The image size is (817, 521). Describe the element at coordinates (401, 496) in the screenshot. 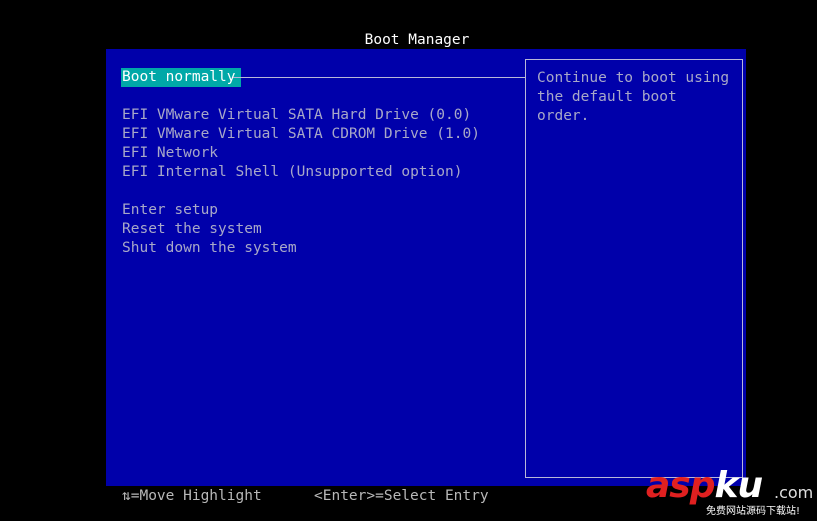

I see `footer-select-hint: <Enter>=Select Entry` at that location.